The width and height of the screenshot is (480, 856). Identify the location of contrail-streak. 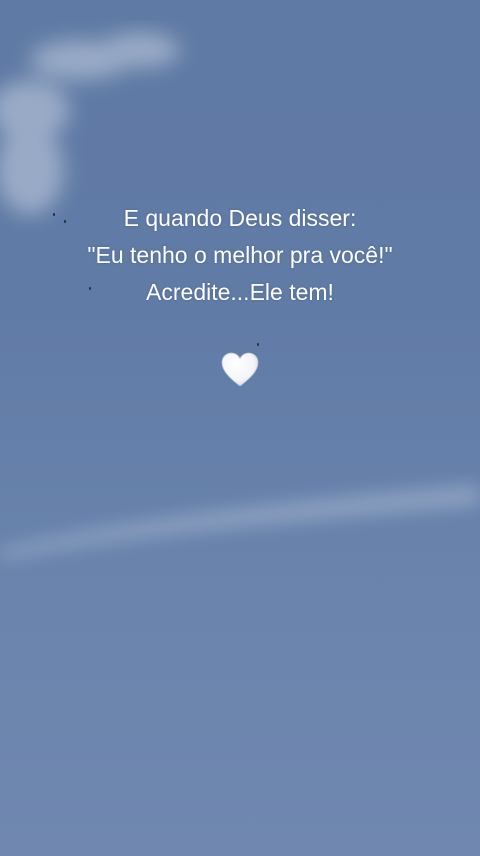
(240, 522).